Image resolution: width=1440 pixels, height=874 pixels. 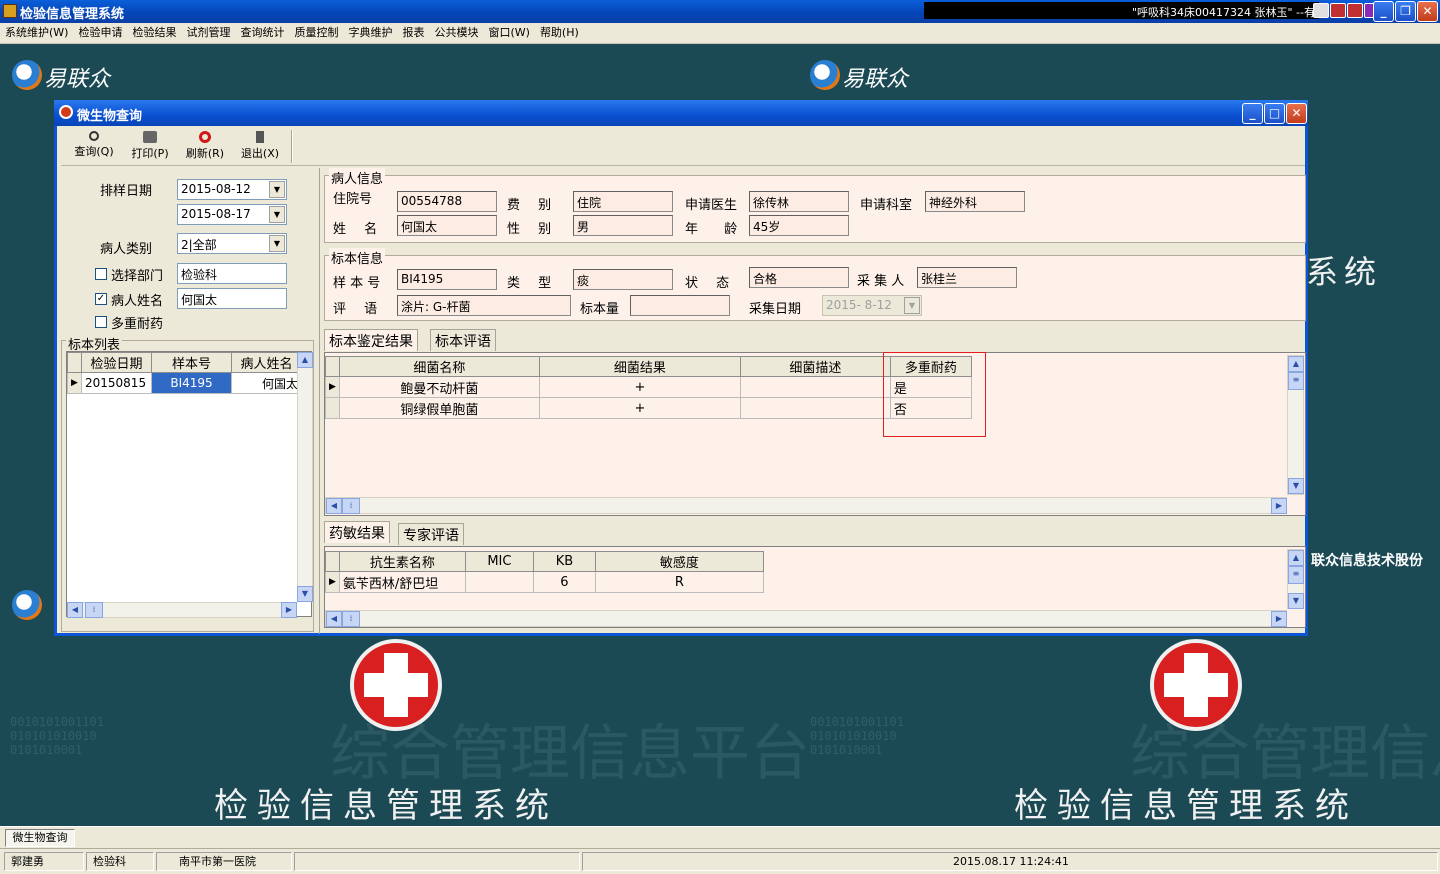 I want to click on mdr-checkbox, so click(x=101, y=322).